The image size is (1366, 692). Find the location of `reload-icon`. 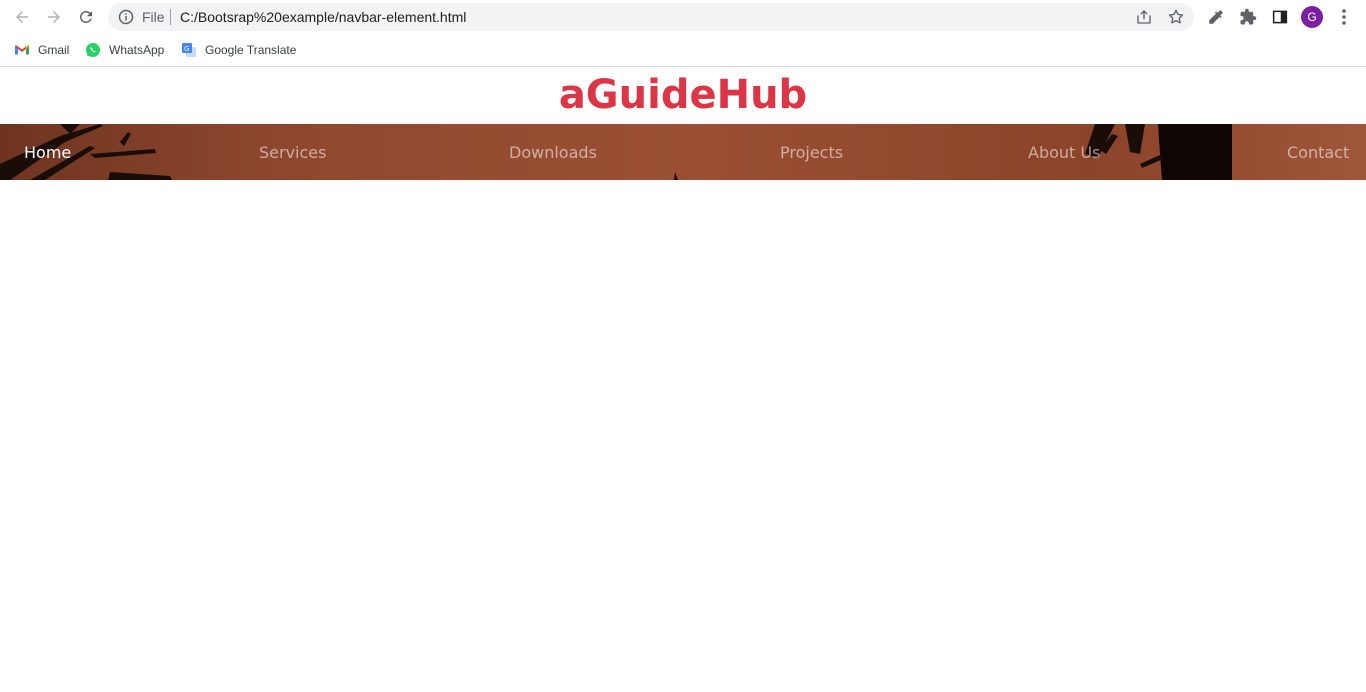

reload-icon is located at coordinates (86, 17).